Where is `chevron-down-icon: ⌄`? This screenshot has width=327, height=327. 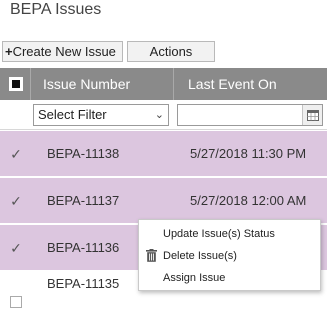
chevron-down-icon: ⌄ is located at coordinates (159, 115).